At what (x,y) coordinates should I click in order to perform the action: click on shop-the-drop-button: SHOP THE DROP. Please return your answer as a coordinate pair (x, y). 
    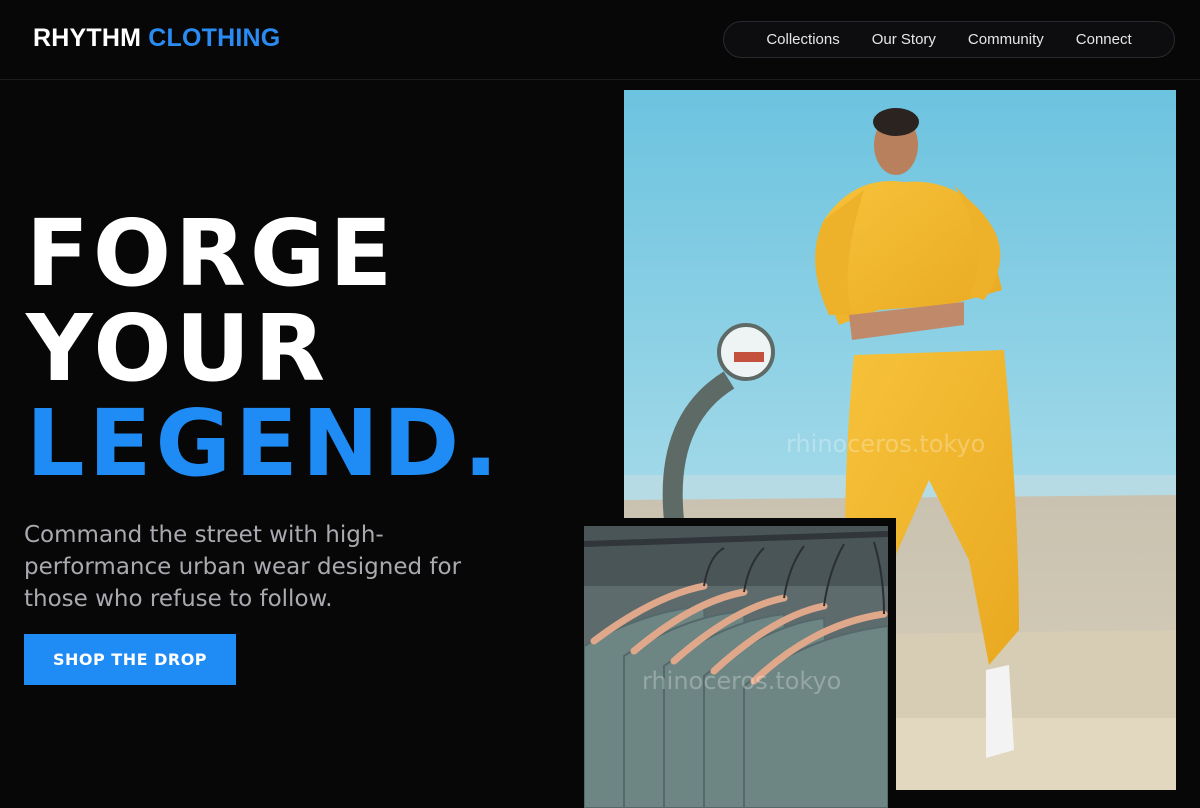
    Looking at the image, I should click on (130, 659).